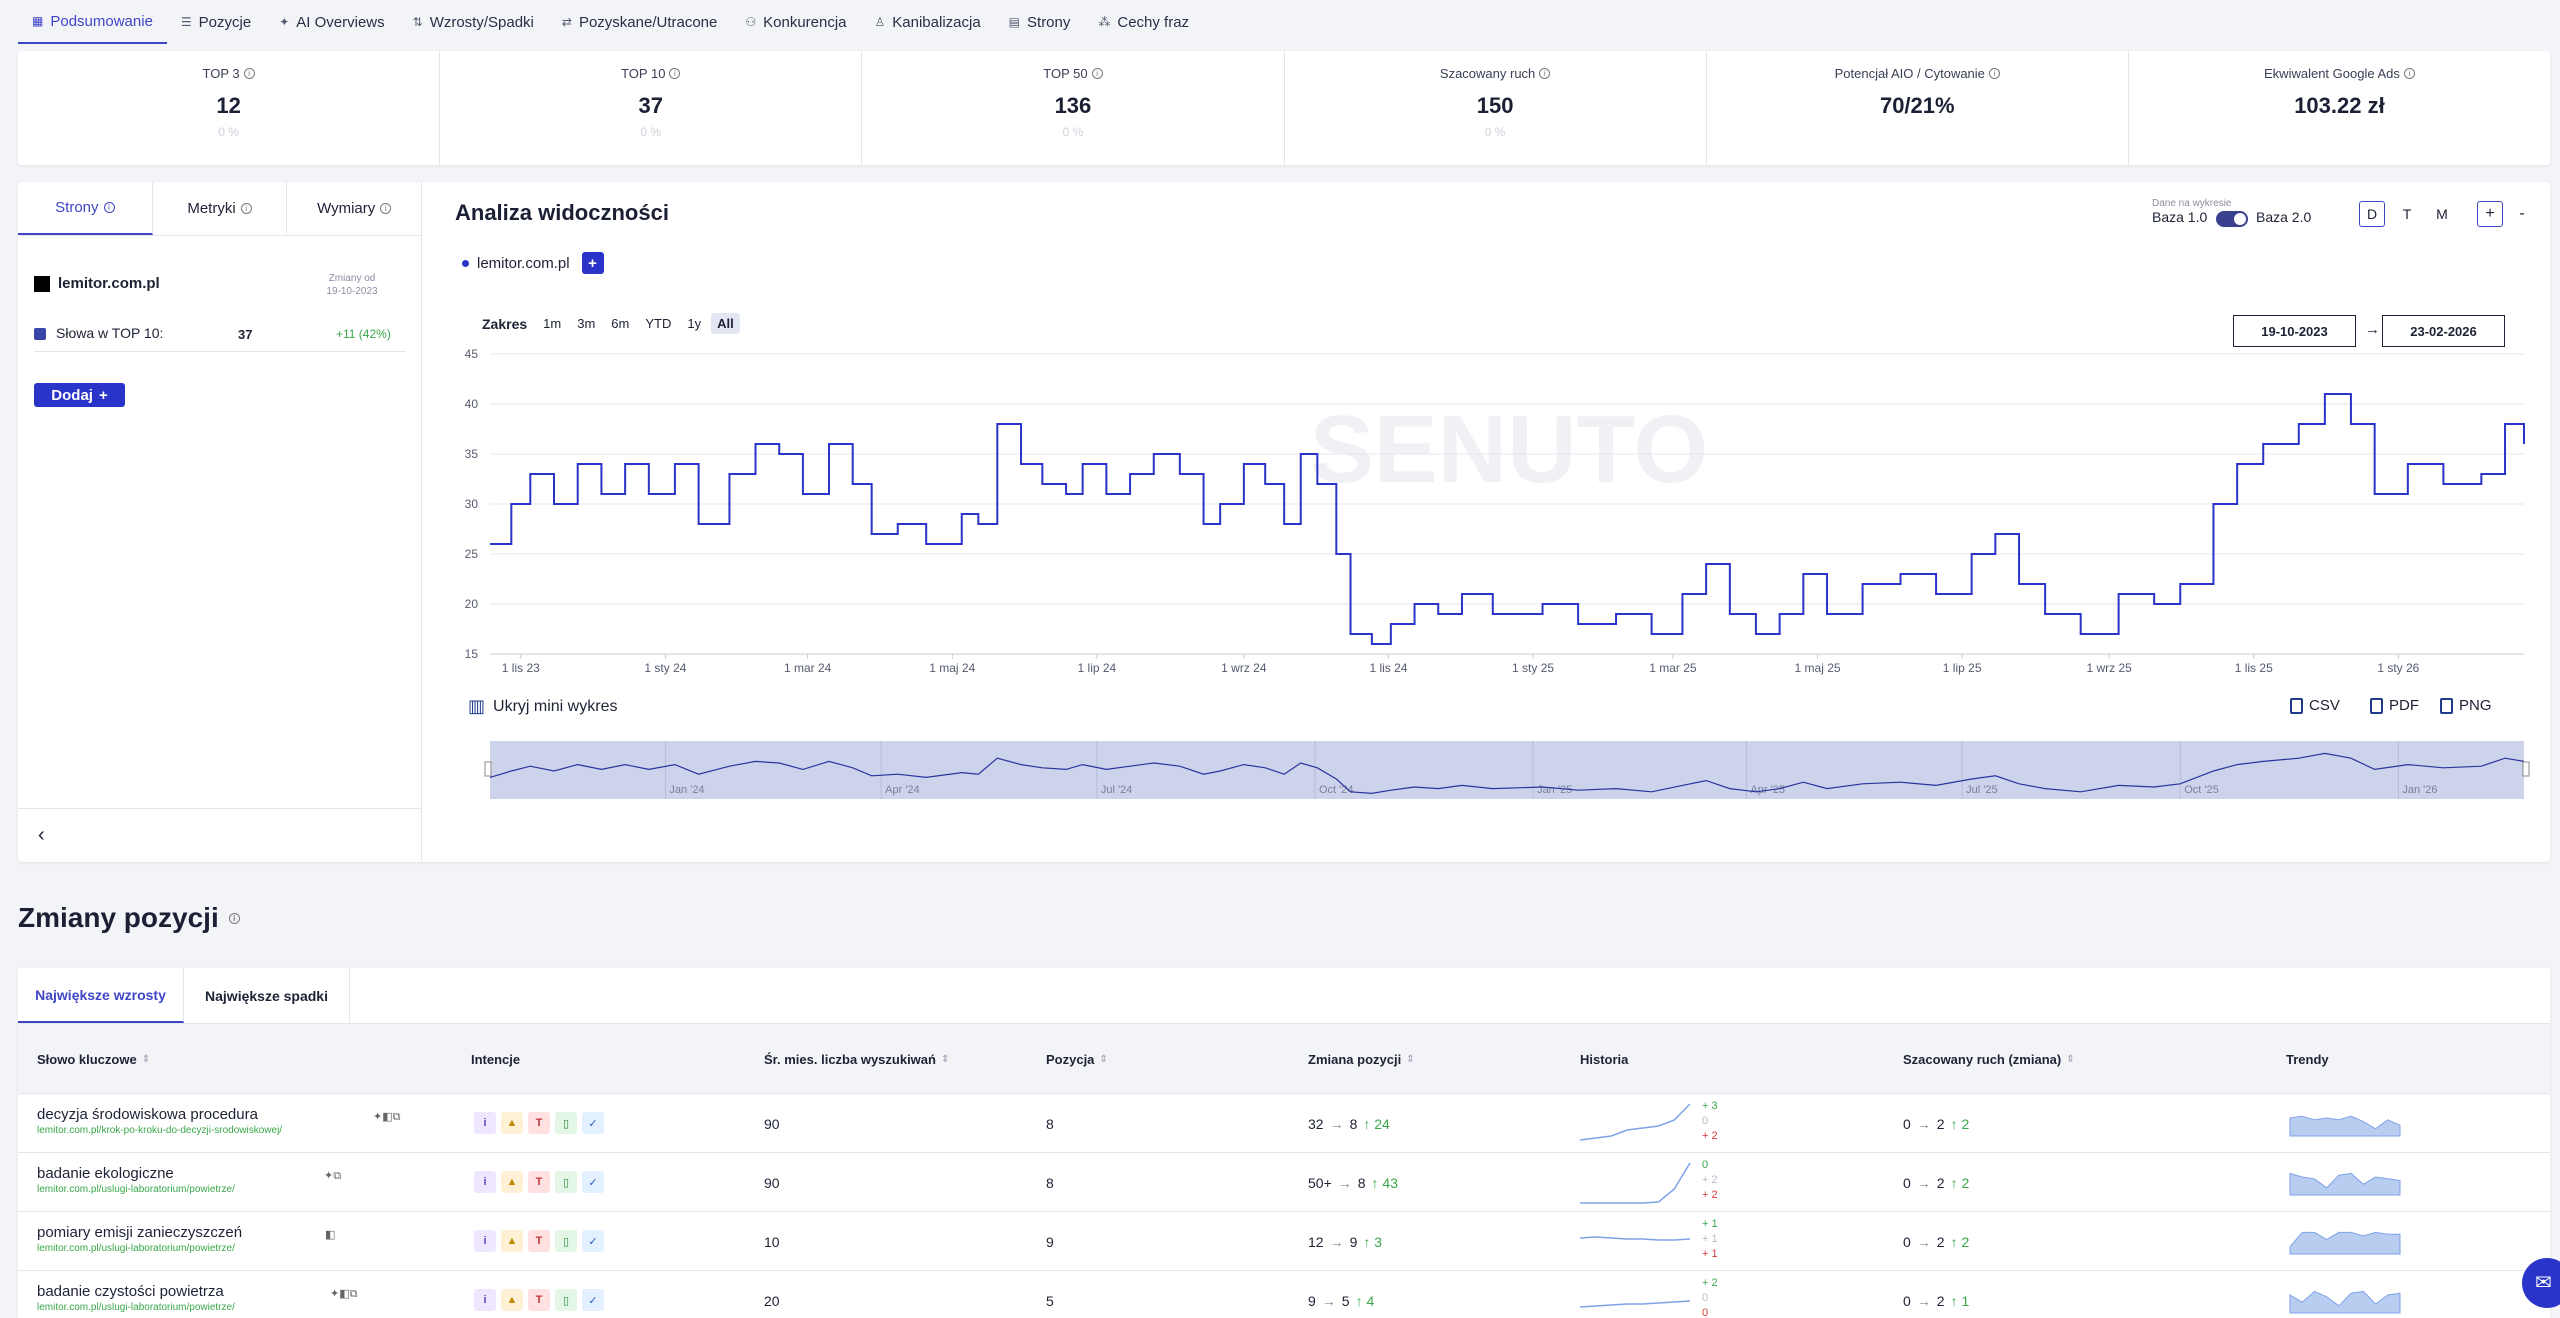 This screenshot has height=1318, width=2560. What do you see at coordinates (40, 334) in the screenshot?
I see `metric-color-swatch` at bounding box center [40, 334].